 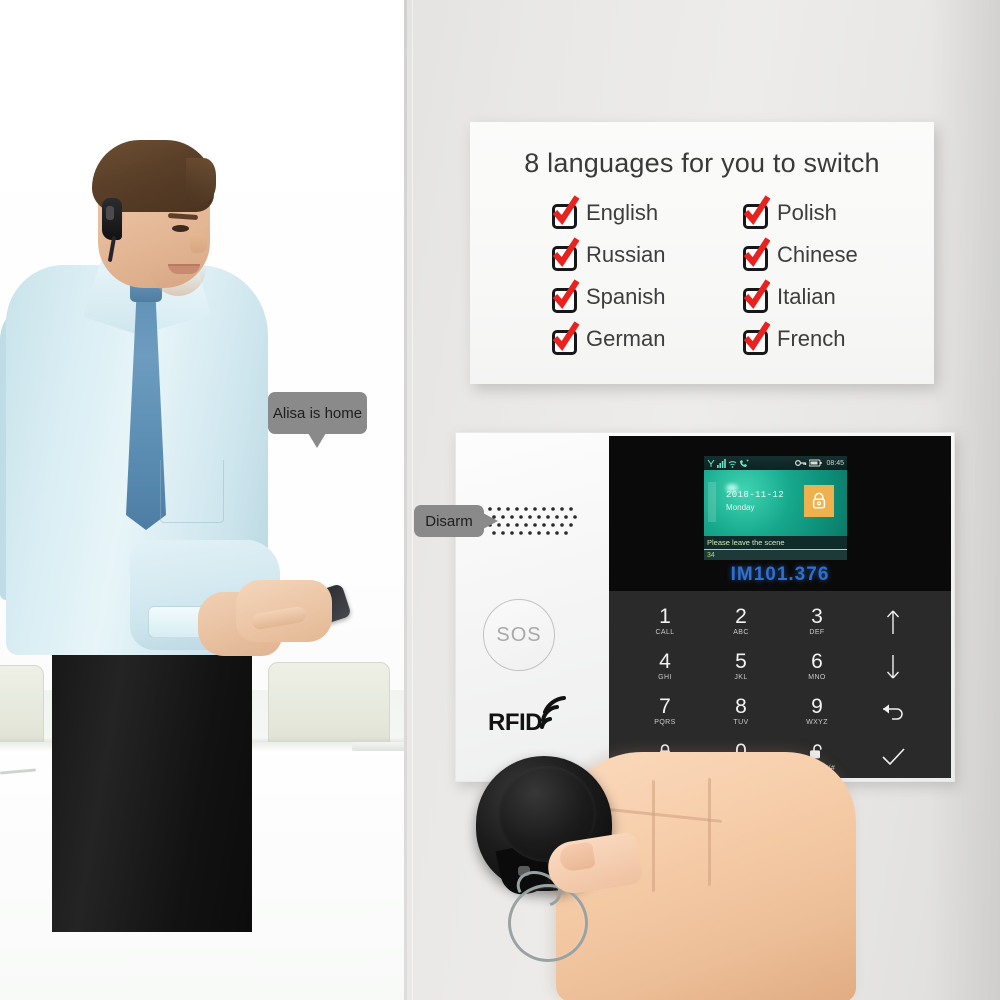 I want to click on back-arrow-icon, so click(x=893, y=712).